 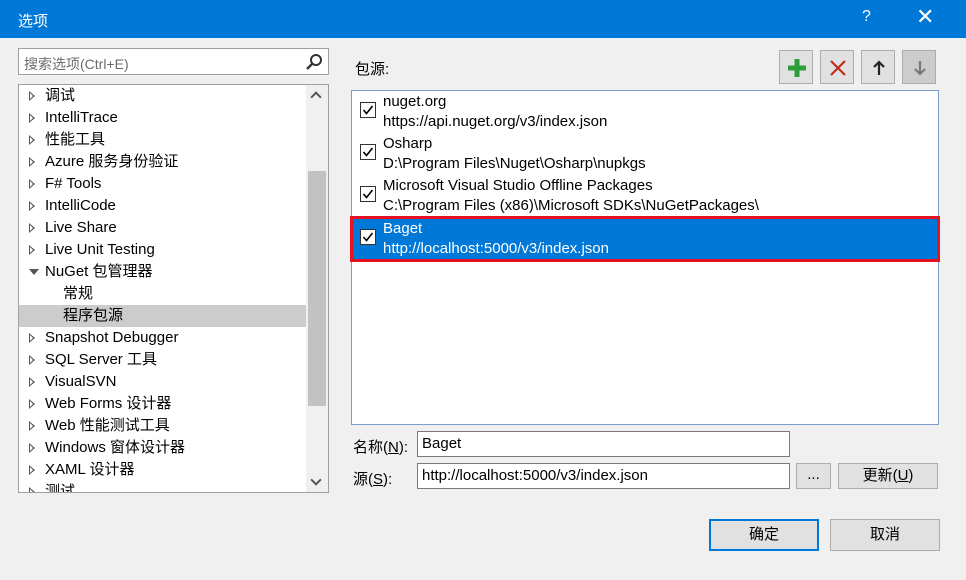 What do you see at coordinates (99, 271) in the screenshot?
I see `tree-item-label: NuGet 包管理器` at bounding box center [99, 271].